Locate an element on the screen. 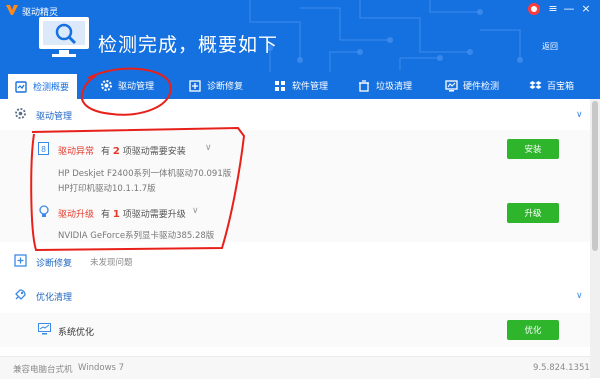 The height and width of the screenshot is (379, 600). tab-label: 硬件检测 is located at coordinates (481, 87).